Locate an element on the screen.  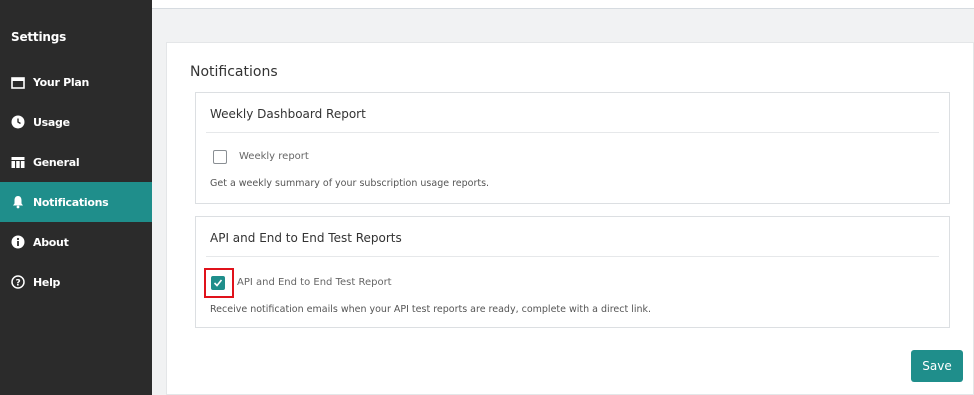
sidebar-item-general: General is located at coordinates (76, 162).